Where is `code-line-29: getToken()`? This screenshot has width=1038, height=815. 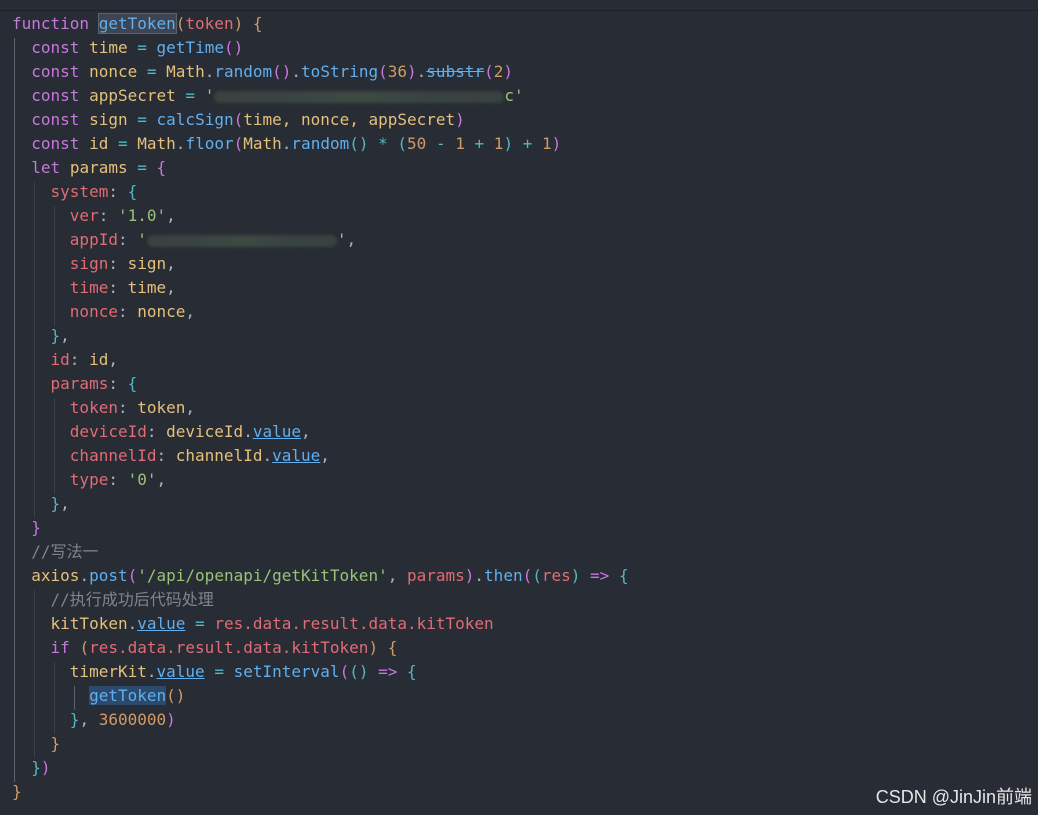
code-line-29: getToken() is located at coordinates (98, 696).